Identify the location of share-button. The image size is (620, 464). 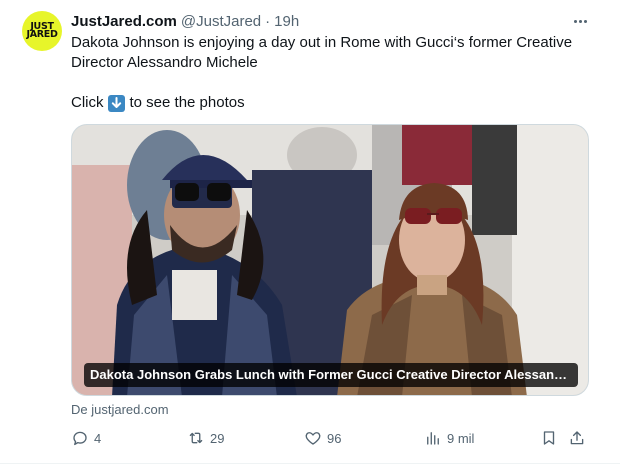
(577, 438).